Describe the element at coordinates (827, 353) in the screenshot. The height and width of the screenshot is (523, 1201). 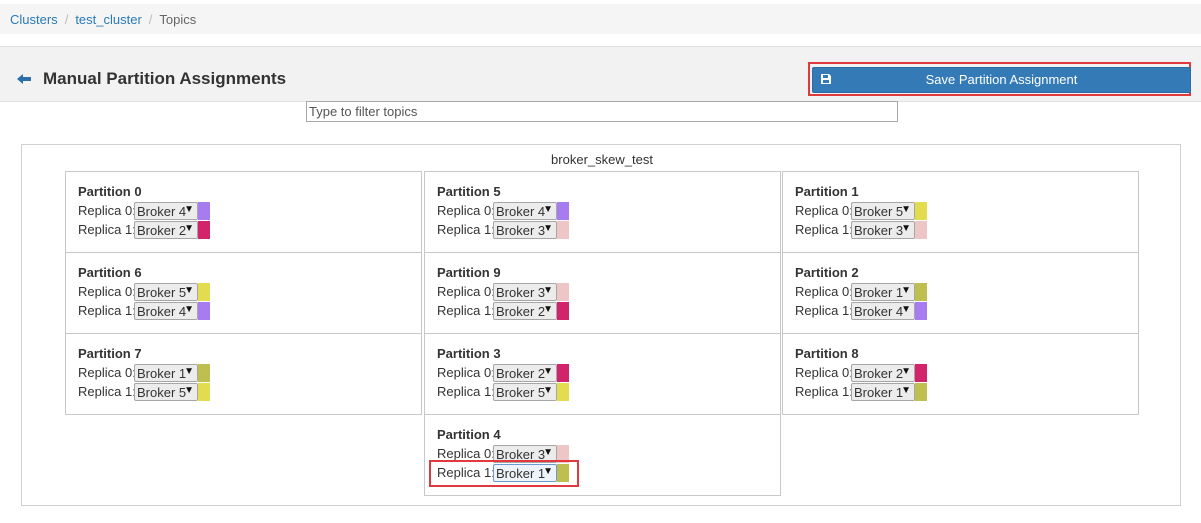
I see `partition-title: Partition 8` at that location.